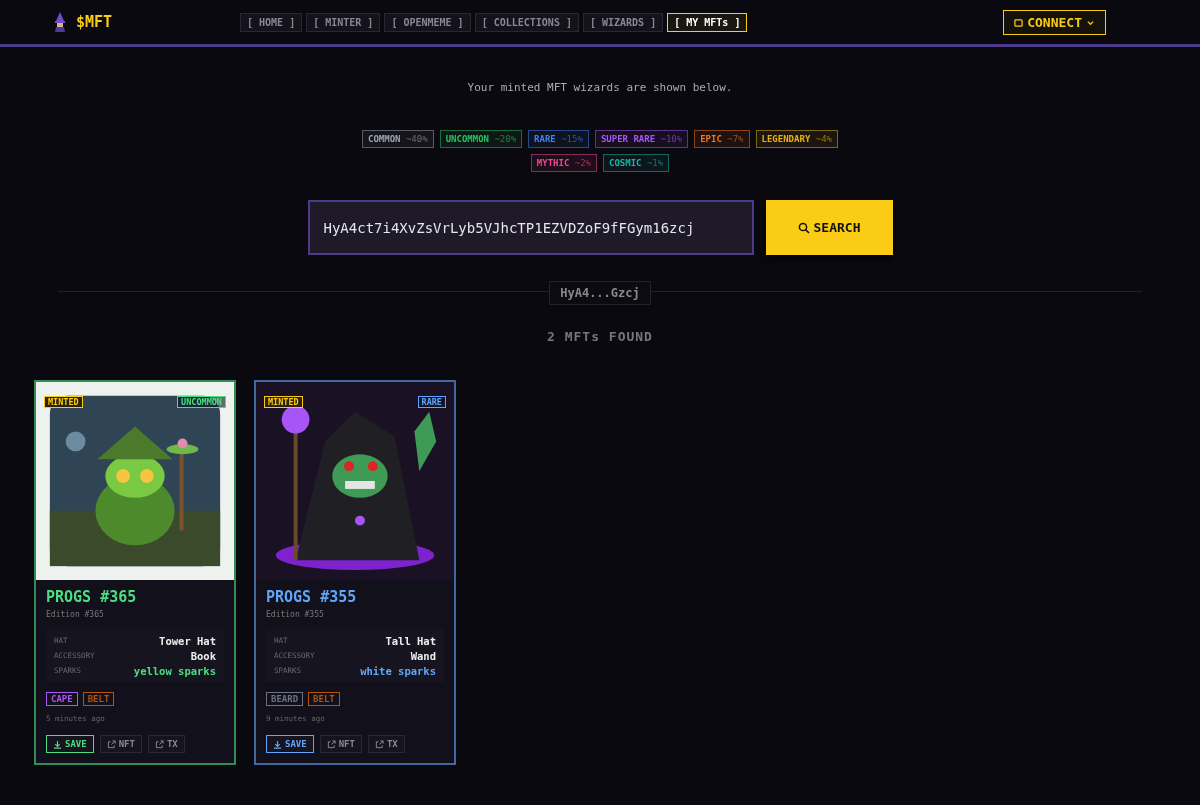 The width and height of the screenshot is (1200, 805). I want to click on trait-value: Wand, so click(423, 655).